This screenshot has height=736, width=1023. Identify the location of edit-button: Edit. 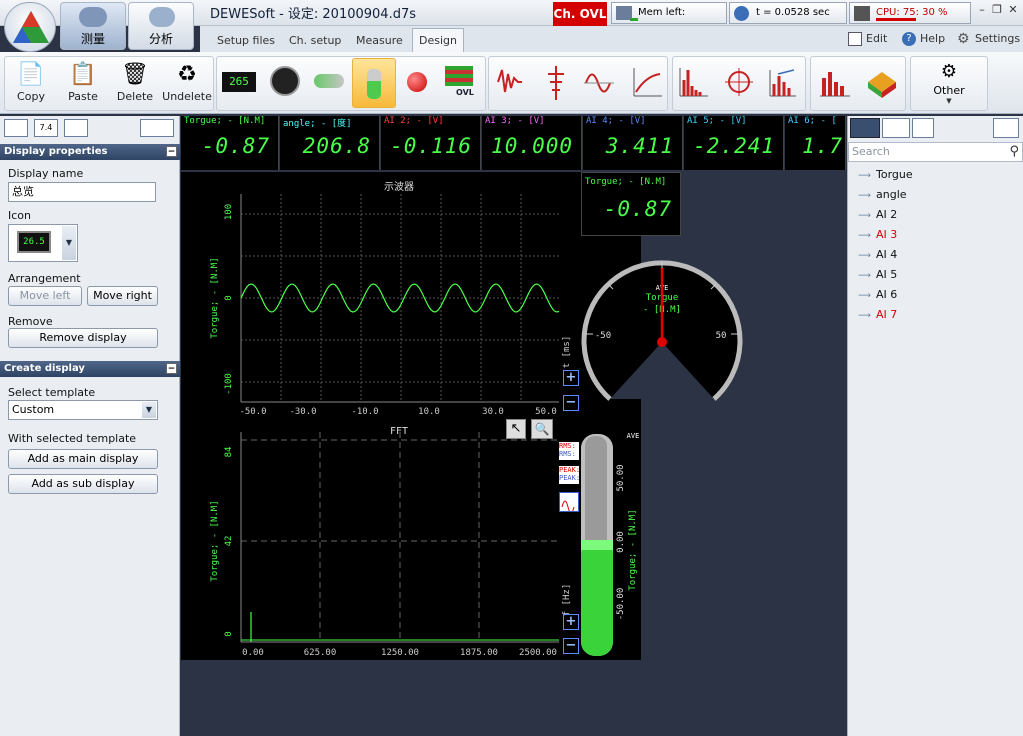
(866, 40).